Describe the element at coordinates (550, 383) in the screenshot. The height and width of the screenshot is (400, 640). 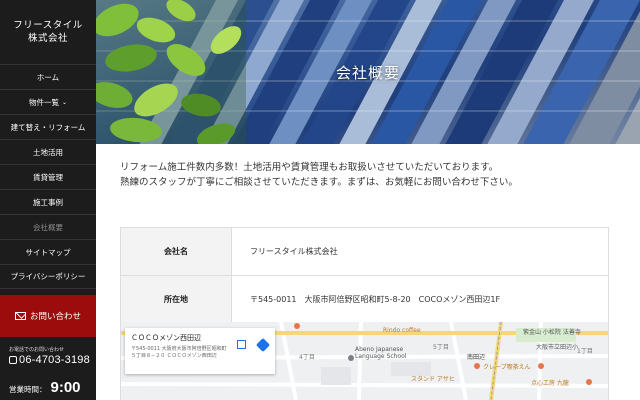
I see `map-label: 点心工房 九龍` at that location.